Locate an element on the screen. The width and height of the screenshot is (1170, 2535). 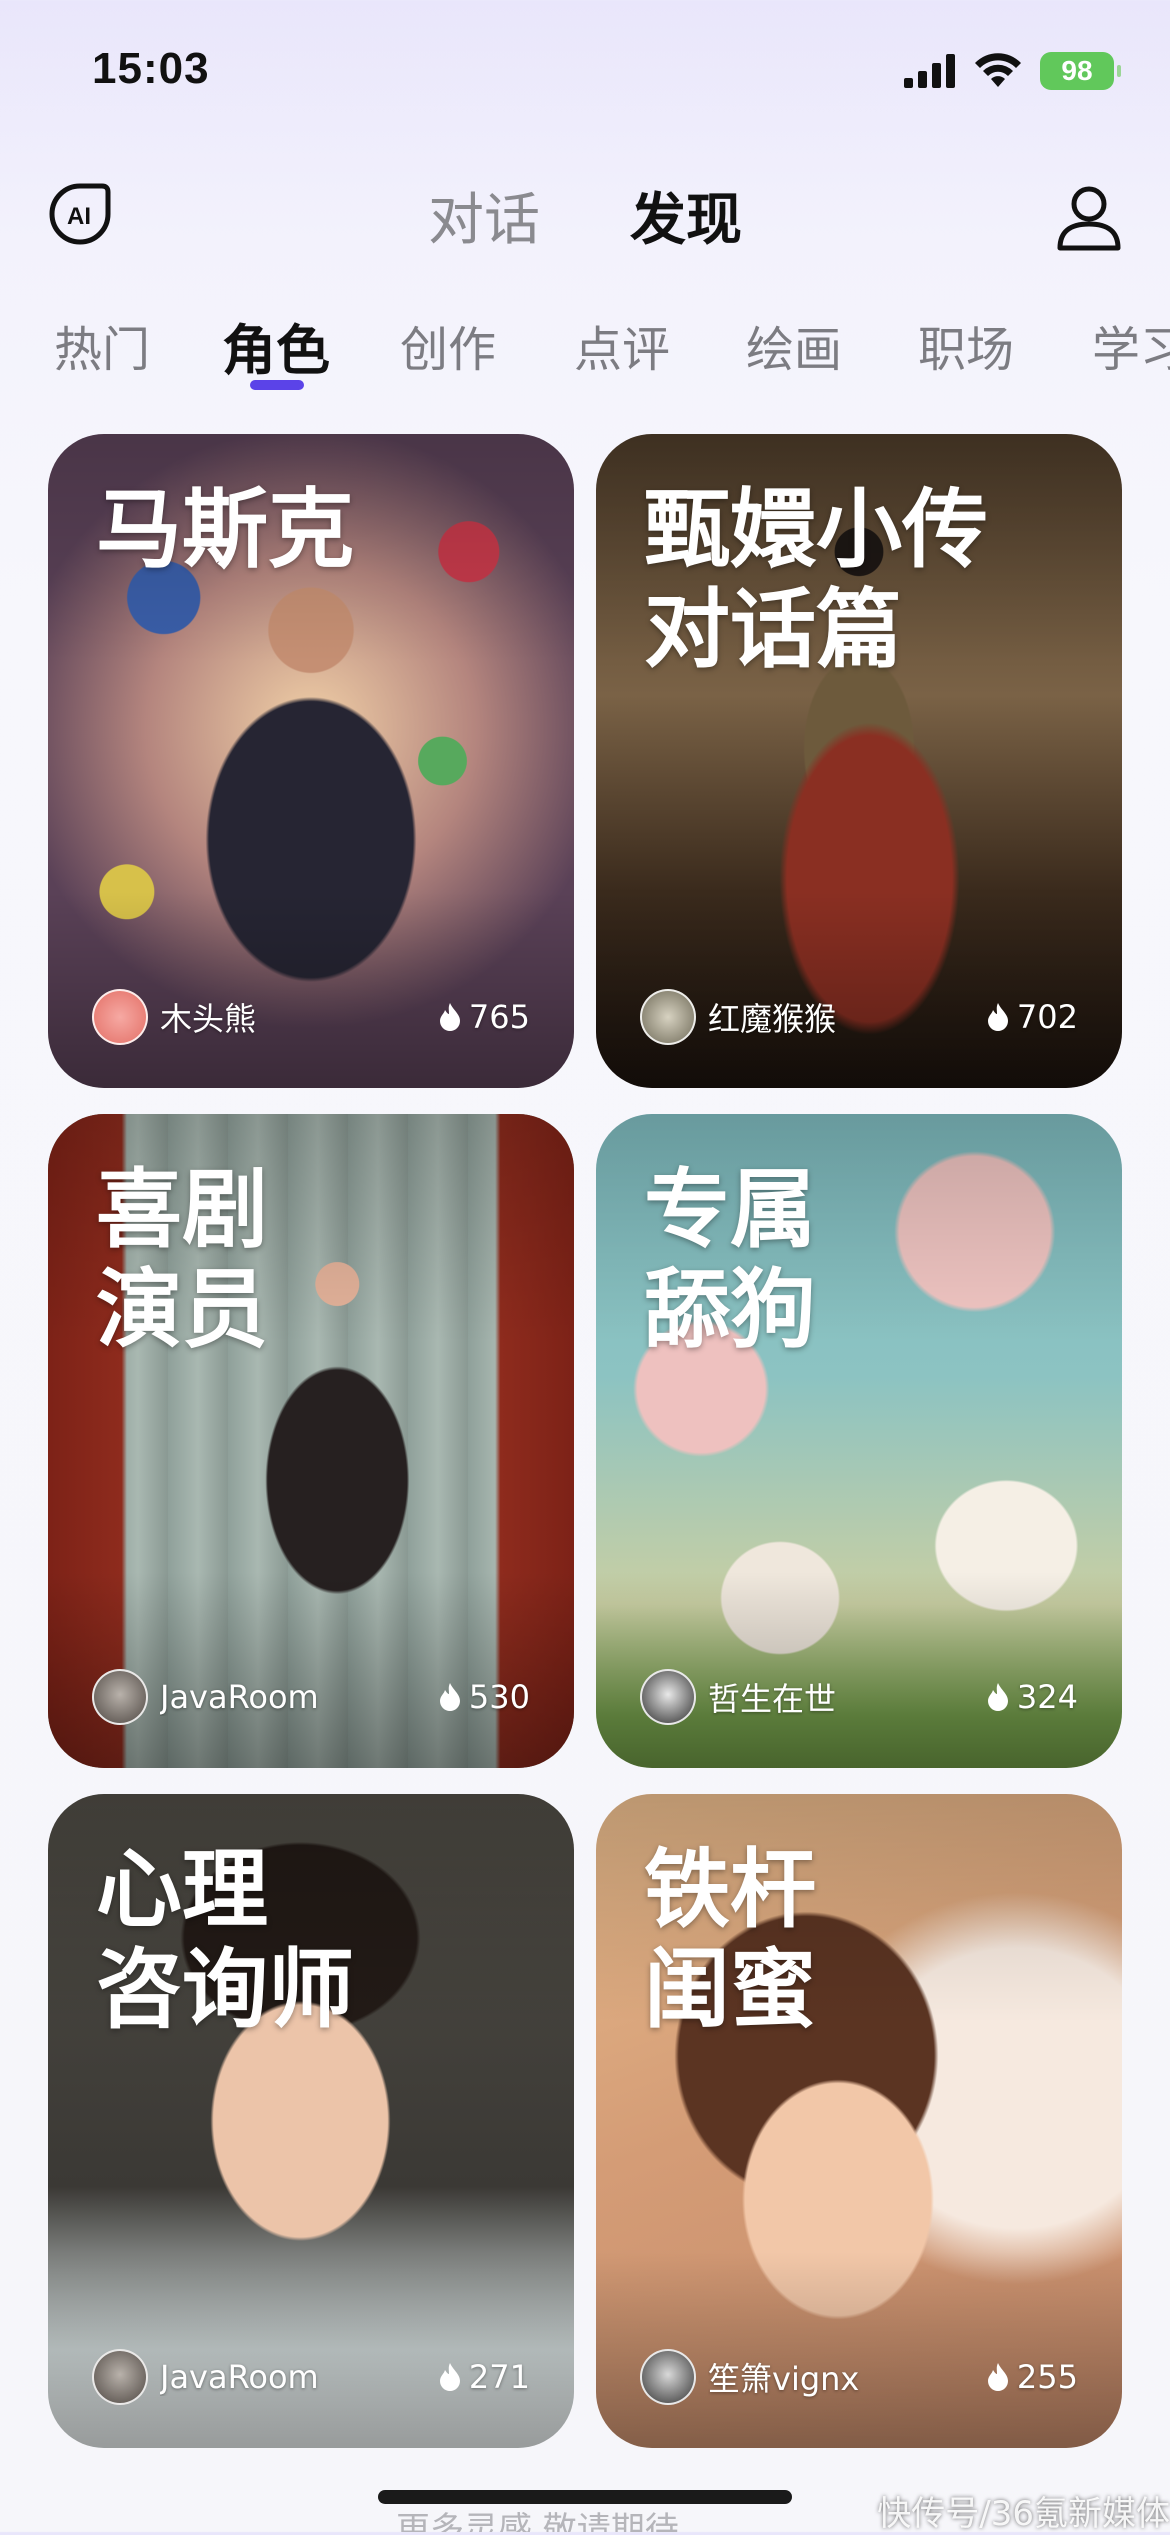
heat-count-value: 255 is located at coordinates (1047, 2377).